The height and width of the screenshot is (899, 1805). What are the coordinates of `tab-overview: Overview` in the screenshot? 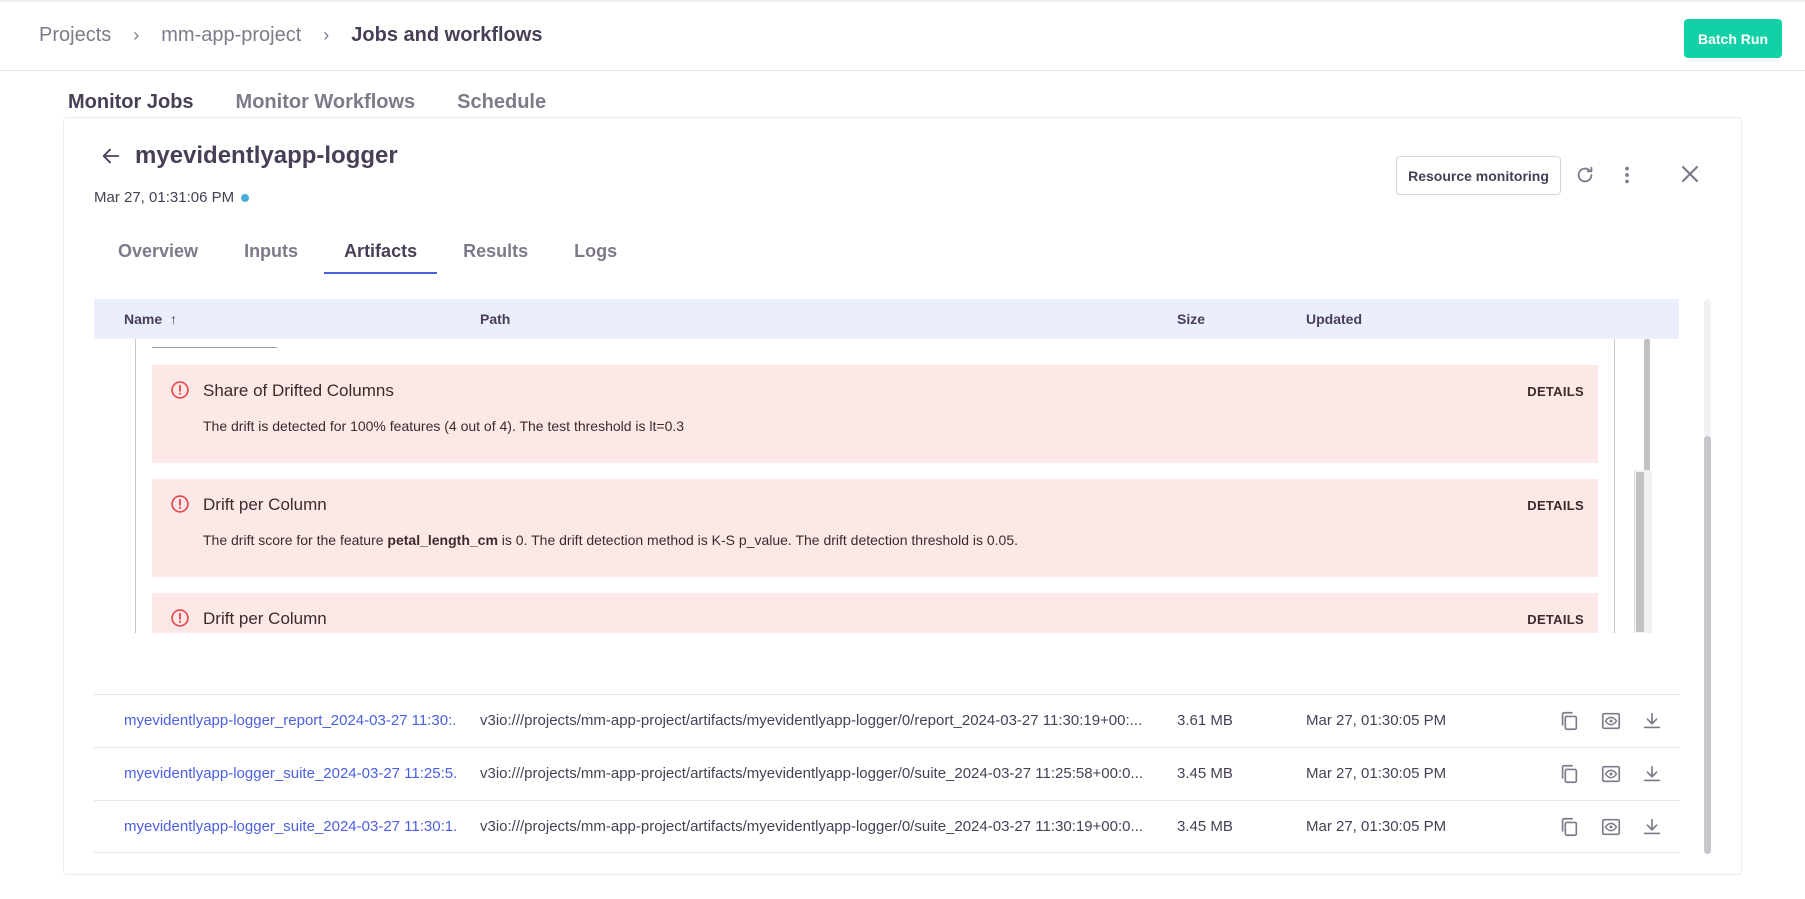 It's located at (158, 255).